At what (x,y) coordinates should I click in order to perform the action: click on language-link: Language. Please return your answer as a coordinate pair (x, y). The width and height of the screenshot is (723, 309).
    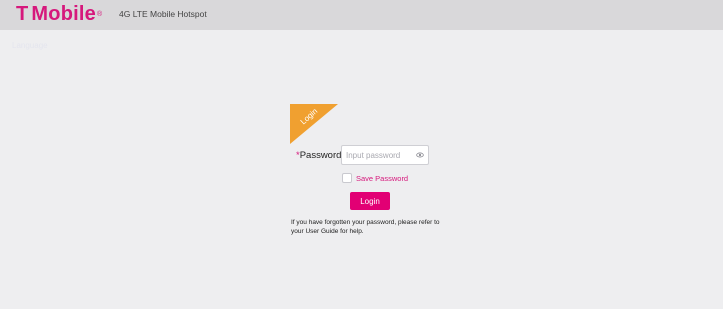
    Looking at the image, I should click on (30, 45).